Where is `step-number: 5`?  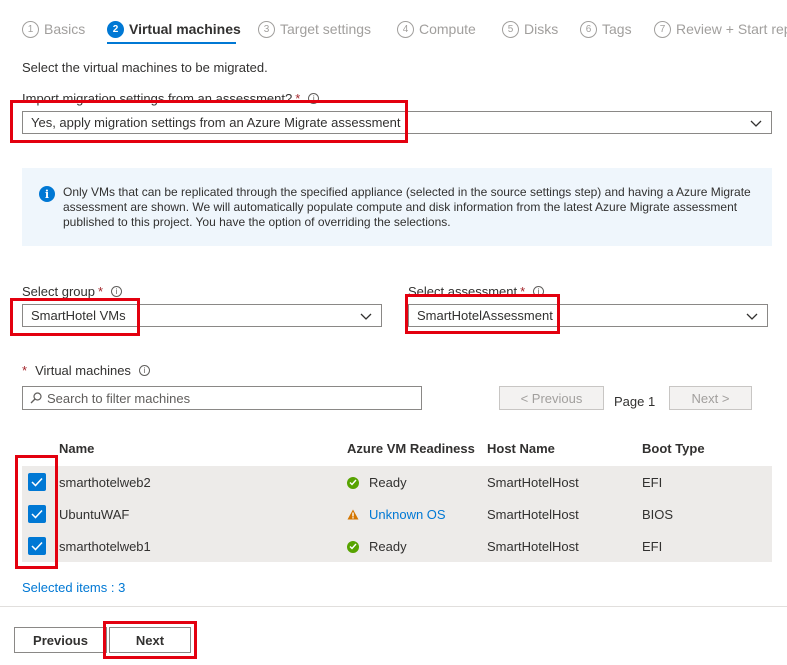 step-number: 5 is located at coordinates (510, 29).